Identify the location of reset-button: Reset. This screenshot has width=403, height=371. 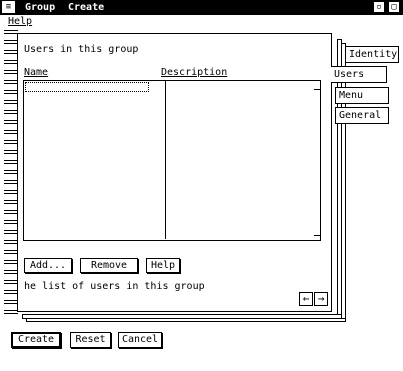
(90, 340).